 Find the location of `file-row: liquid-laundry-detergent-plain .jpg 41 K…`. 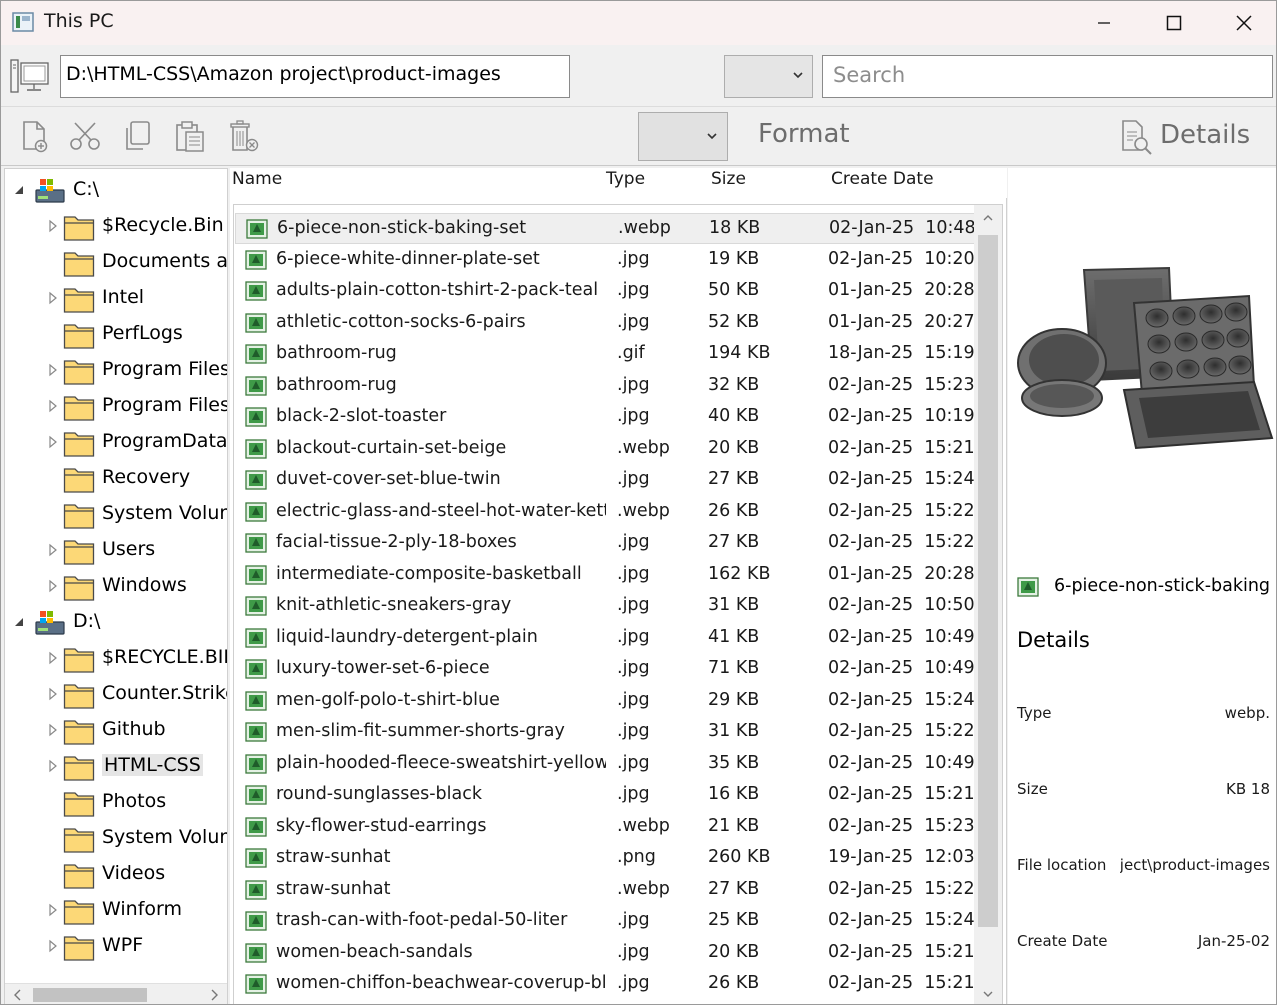

file-row: liquid-laundry-detergent-plain .jpg 41 K… is located at coordinates (605, 638).